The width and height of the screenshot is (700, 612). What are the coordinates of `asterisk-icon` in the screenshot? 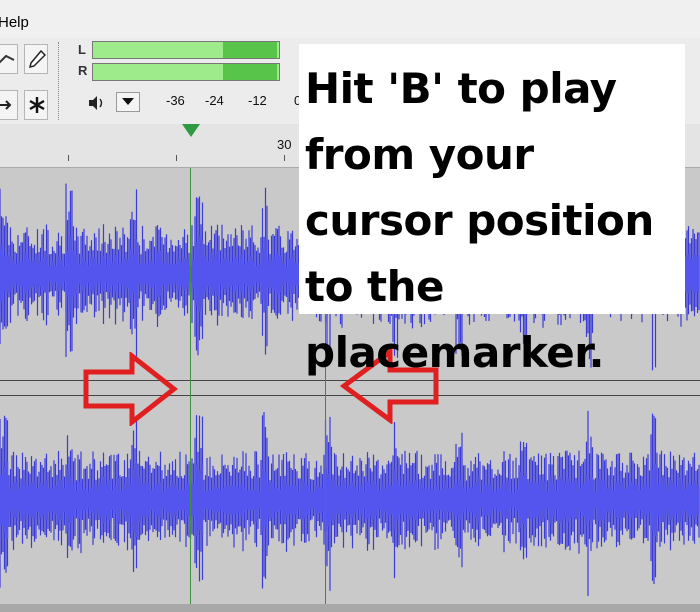 It's located at (37, 105).